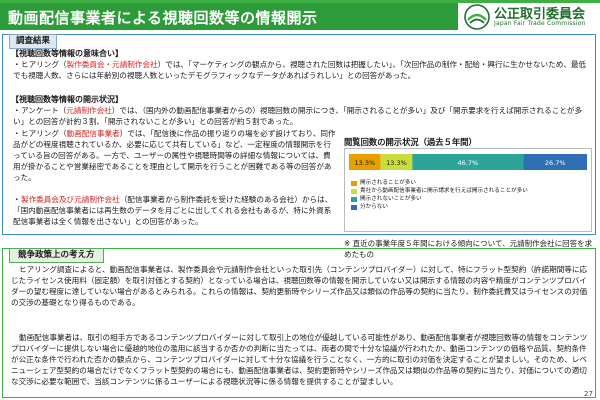  What do you see at coordinates (439, 183) in the screenshot?
I see `legend-item-1: 開示されることが多い` at bounding box center [439, 183].